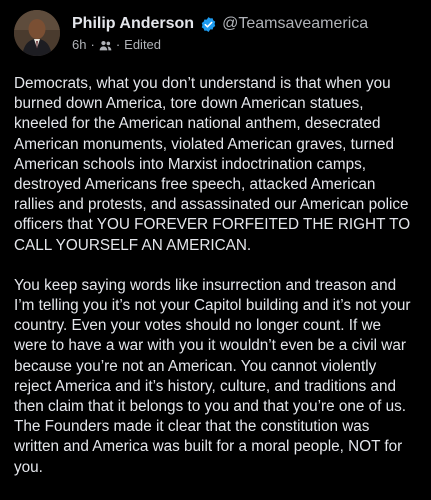 This screenshot has height=500, width=431. I want to click on verified-badge-icon, so click(208, 24).